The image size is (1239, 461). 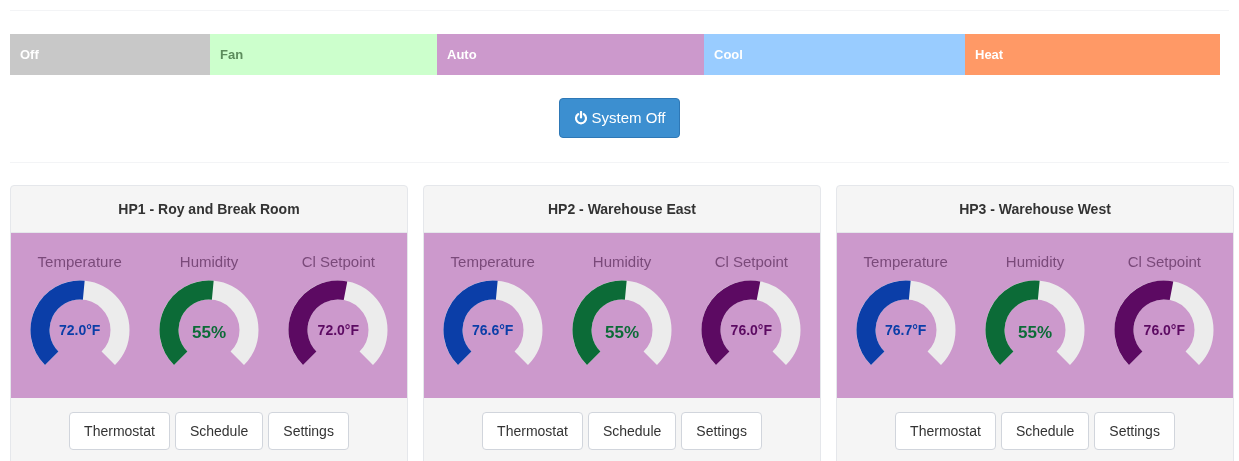 I want to click on mode-segment: Fan, so click(x=323, y=54).